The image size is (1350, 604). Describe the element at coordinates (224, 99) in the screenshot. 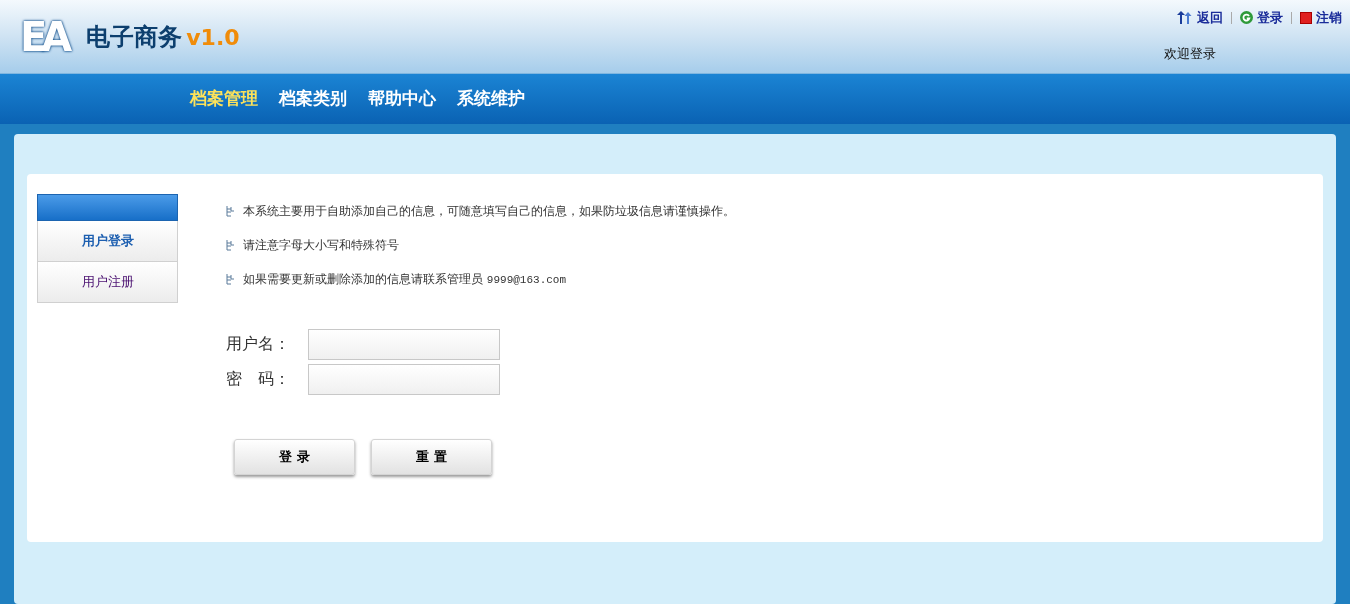

I see `nav-link: 档案管理` at that location.